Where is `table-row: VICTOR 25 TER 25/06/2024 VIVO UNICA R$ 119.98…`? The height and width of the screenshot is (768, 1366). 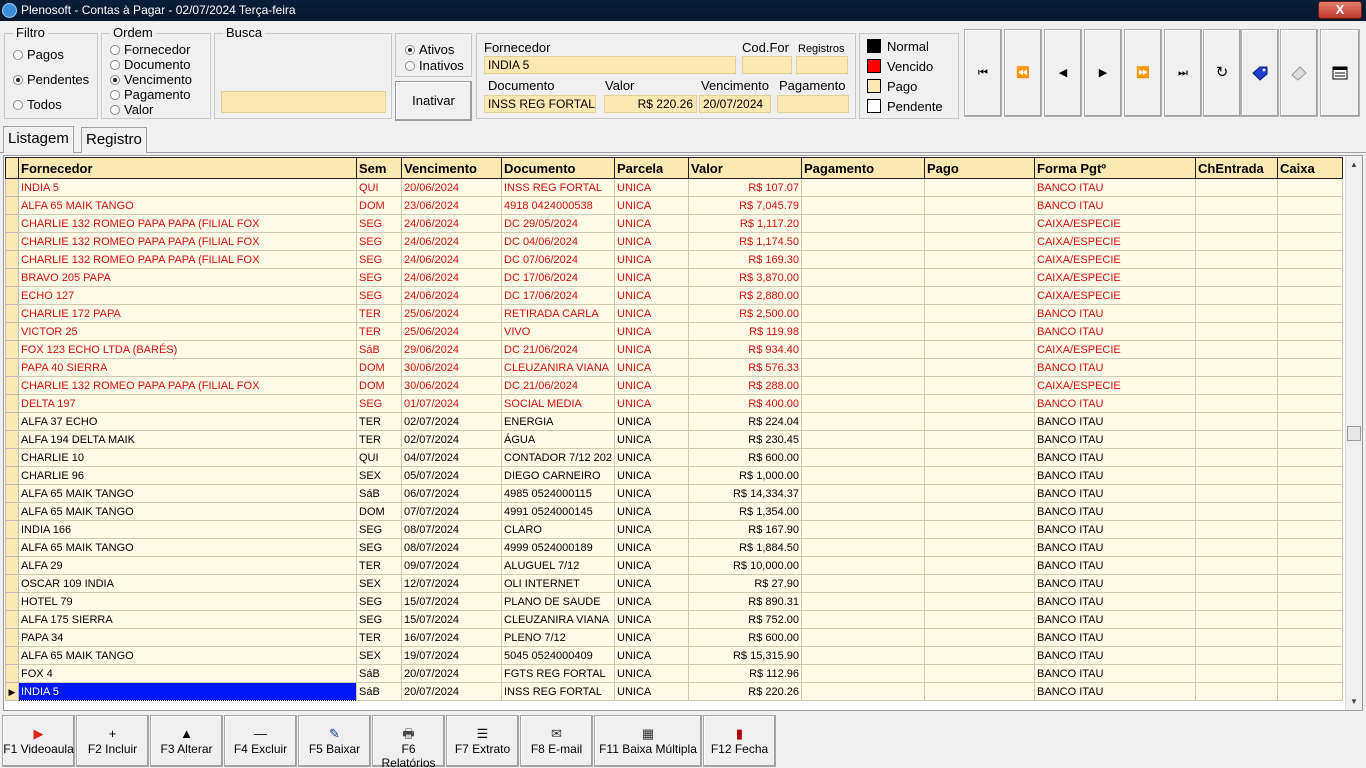 table-row: VICTOR 25 TER 25/06/2024 VIVO UNICA R$ 119.98… is located at coordinates (674, 331).